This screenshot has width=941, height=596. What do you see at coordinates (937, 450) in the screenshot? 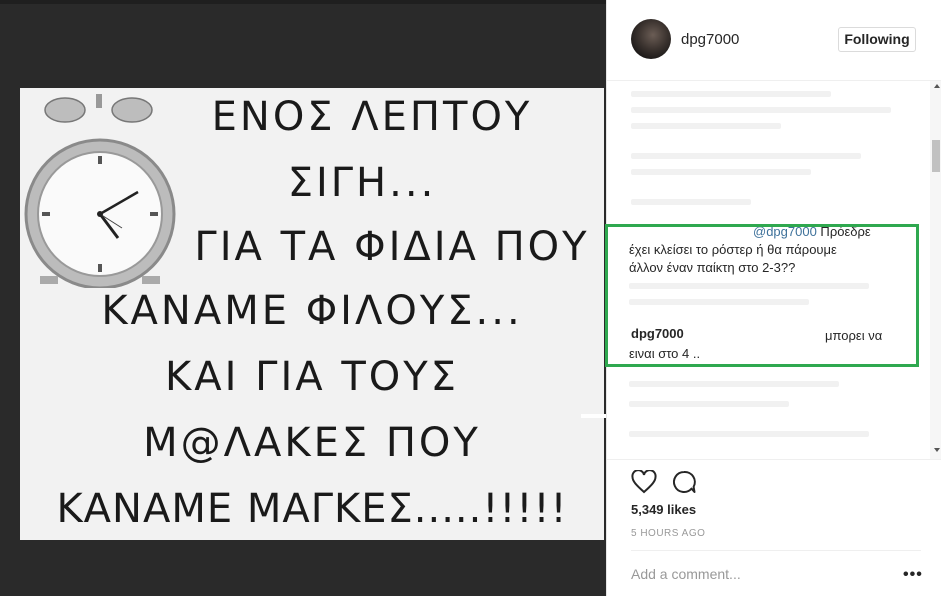
I see `scroll-down-arrow-icon` at bounding box center [937, 450].